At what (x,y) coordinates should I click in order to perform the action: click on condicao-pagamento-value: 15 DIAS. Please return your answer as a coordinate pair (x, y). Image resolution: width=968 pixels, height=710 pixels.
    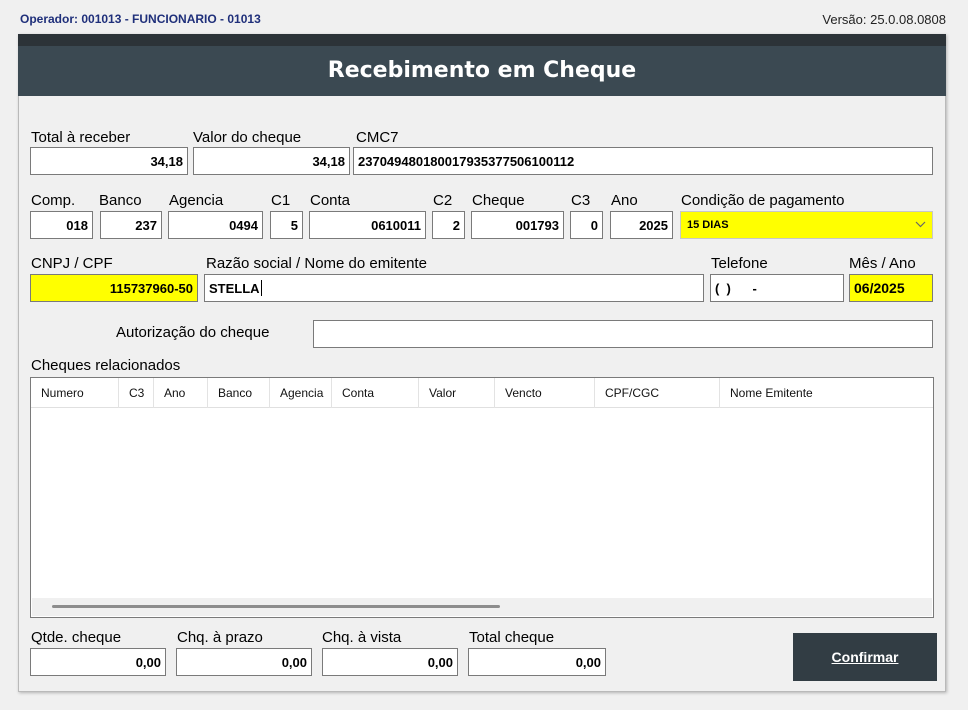
    Looking at the image, I should click on (708, 225).